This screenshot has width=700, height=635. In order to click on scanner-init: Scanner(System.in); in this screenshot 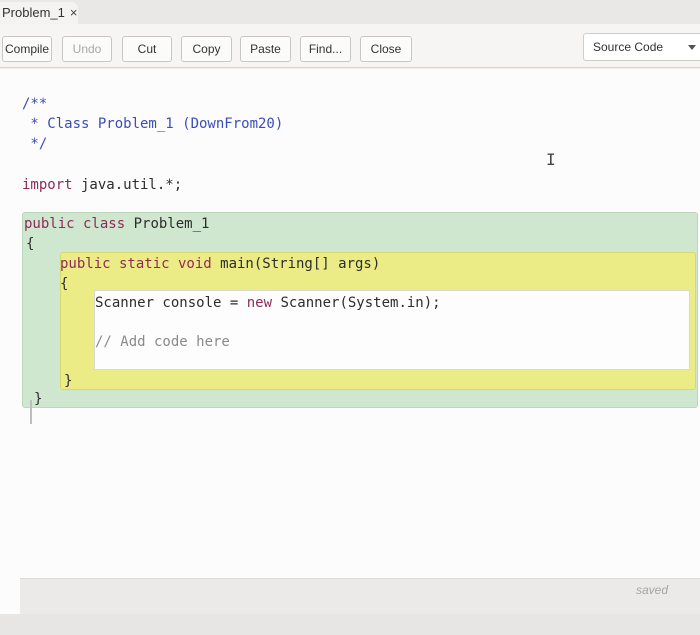, I will do `click(356, 303)`.